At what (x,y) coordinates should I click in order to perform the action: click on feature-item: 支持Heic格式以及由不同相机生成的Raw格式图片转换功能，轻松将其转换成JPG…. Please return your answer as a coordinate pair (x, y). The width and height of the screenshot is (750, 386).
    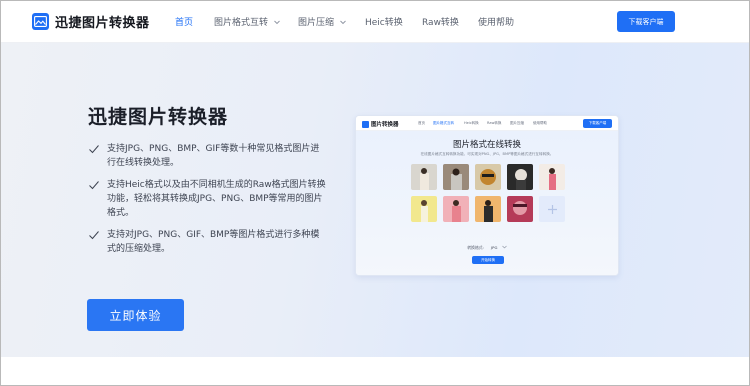
    Looking at the image, I should click on (208, 199).